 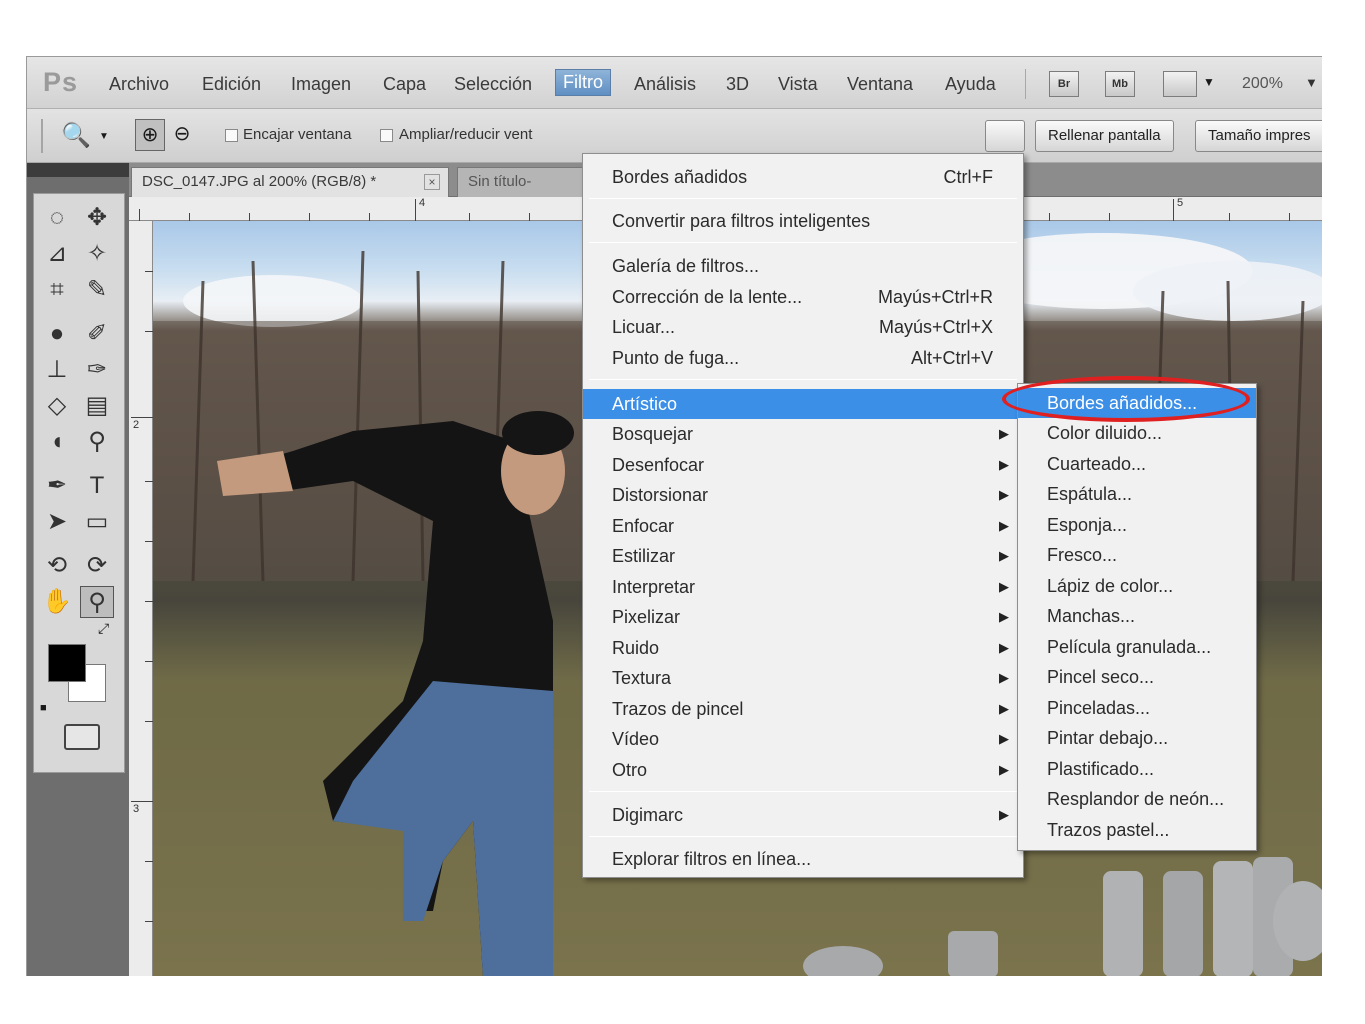 What do you see at coordinates (57, 522) in the screenshot?
I see `path-select-icon: ➤` at bounding box center [57, 522].